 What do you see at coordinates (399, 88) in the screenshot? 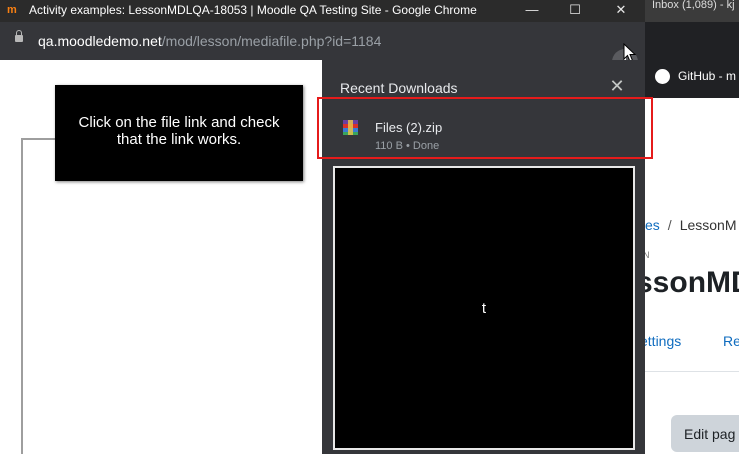
I see `downloads-title: Recent Downloads` at bounding box center [399, 88].